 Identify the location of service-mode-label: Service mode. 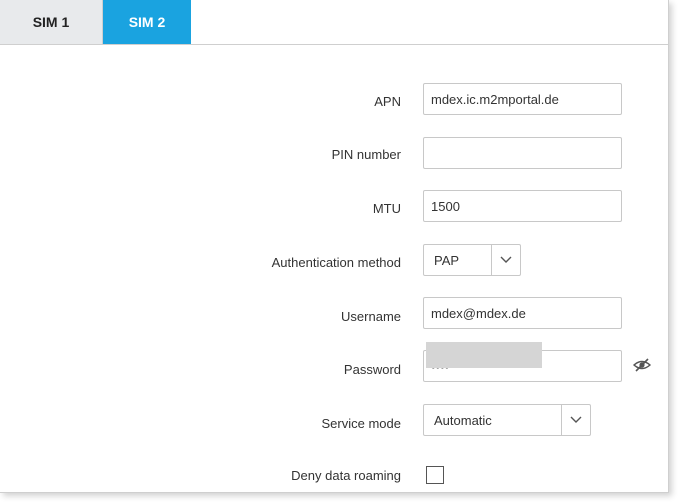
(361, 423).